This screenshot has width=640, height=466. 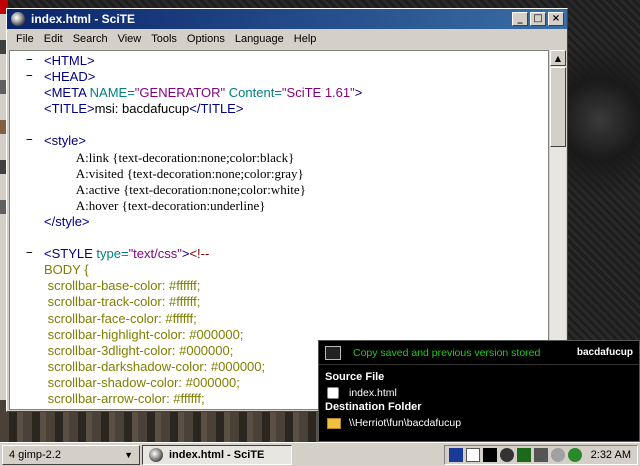 I want to click on destination-folder-row: \\Herriot\fun\bacdafucup, so click(x=479, y=423).